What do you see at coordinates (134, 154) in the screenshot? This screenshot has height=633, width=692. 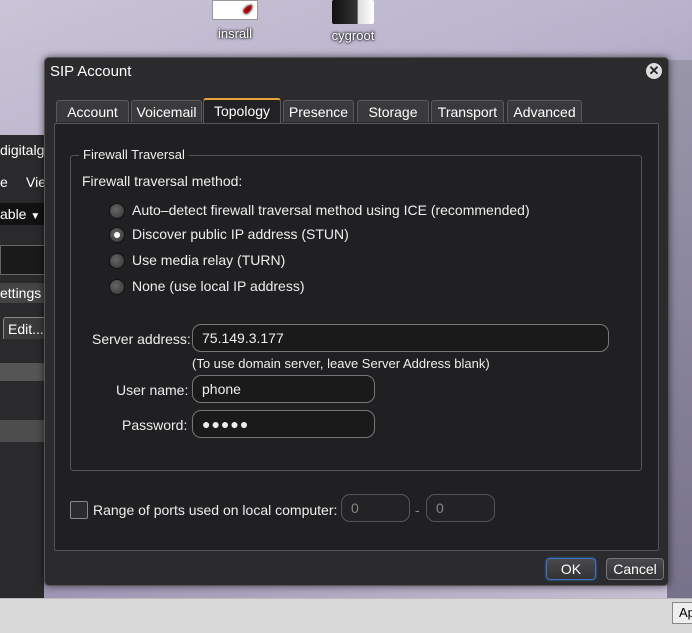 I see `group-title: Firewall Traversal` at bounding box center [134, 154].